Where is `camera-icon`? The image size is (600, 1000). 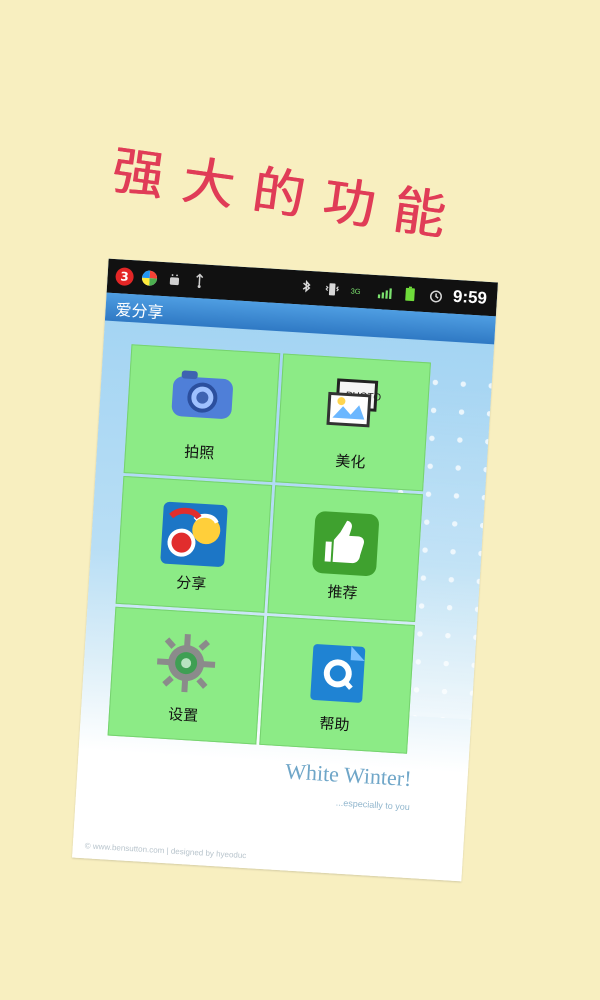 camera-icon is located at coordinates (203, 394).